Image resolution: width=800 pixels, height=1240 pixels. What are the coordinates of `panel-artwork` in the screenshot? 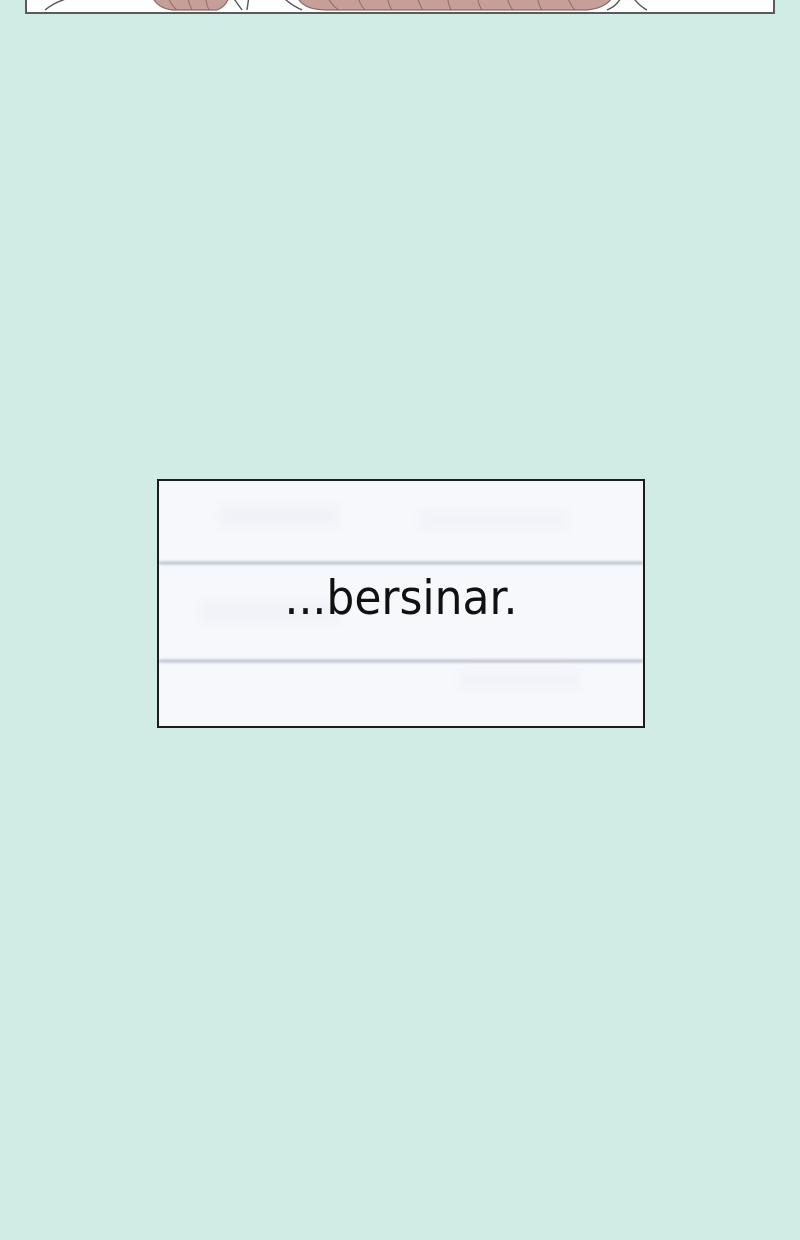 It's located at (346, 5).